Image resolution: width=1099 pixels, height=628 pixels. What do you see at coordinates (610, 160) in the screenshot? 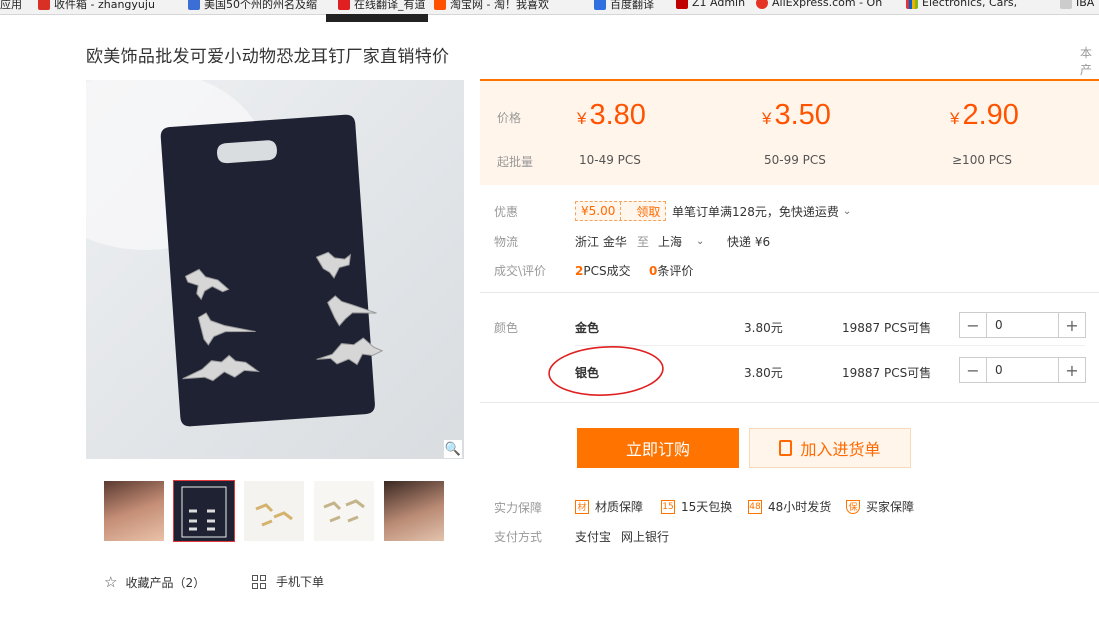
I see `qty-tier-1: 10-49 PCS` at bounding box center [610, 160].